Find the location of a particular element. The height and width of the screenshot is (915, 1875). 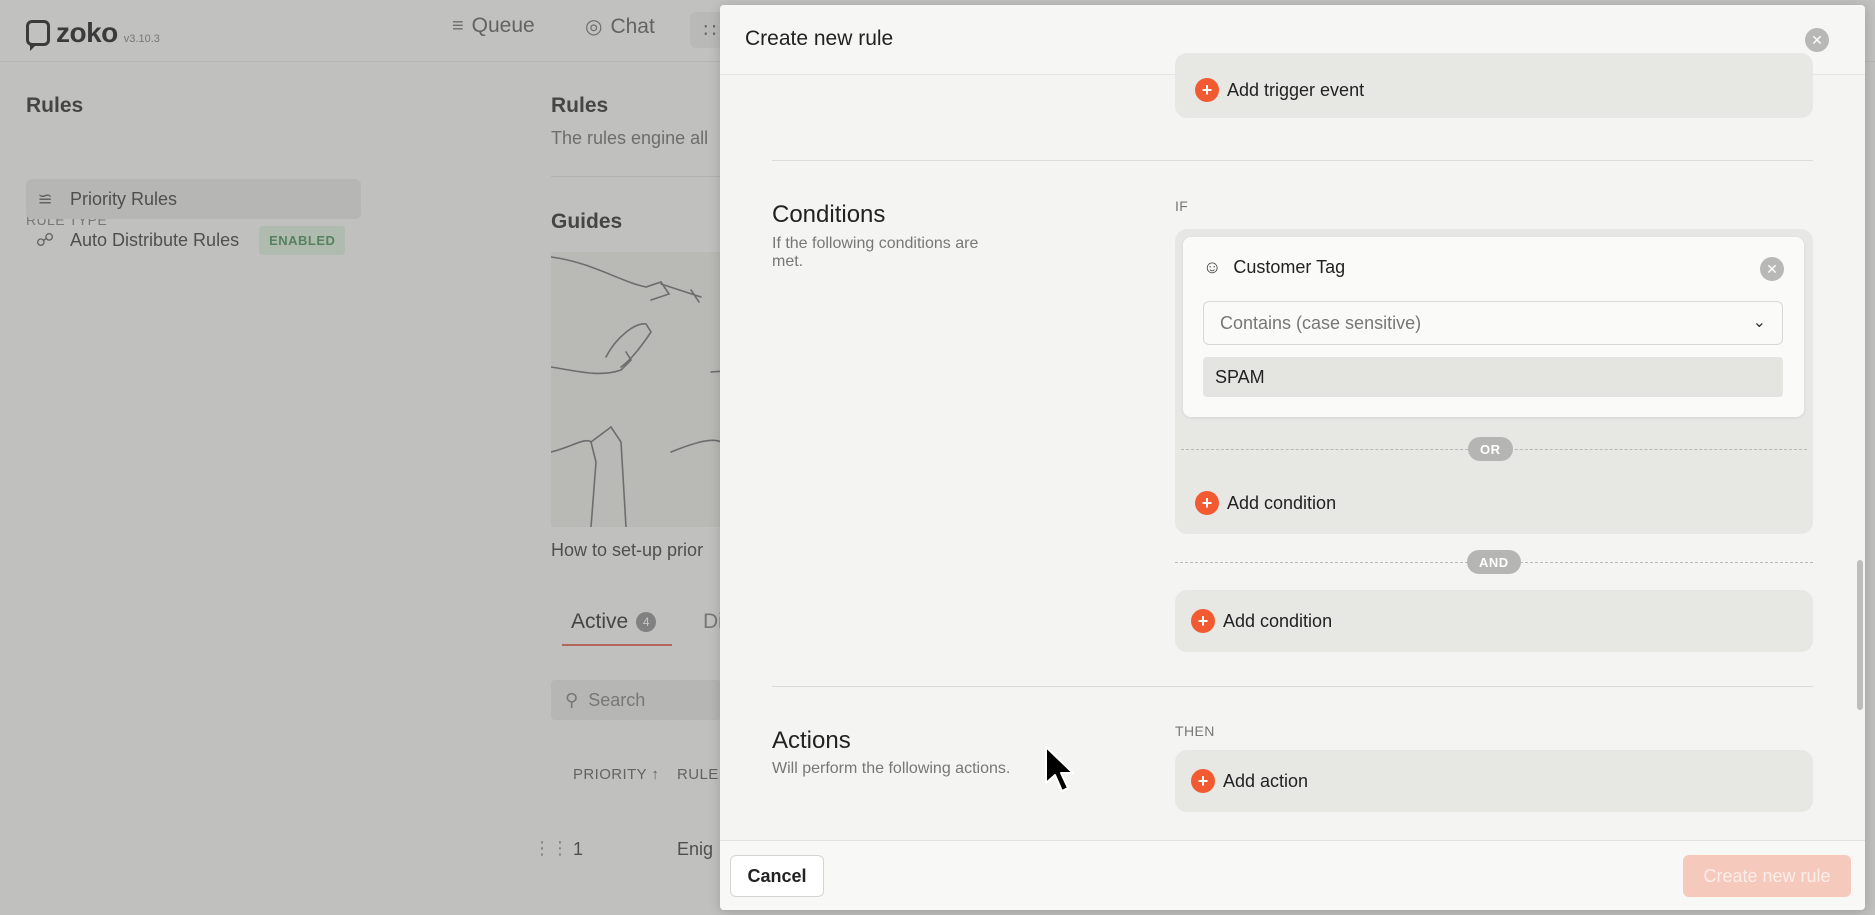

actions-title: Actions is located at coordinates (811, 740).